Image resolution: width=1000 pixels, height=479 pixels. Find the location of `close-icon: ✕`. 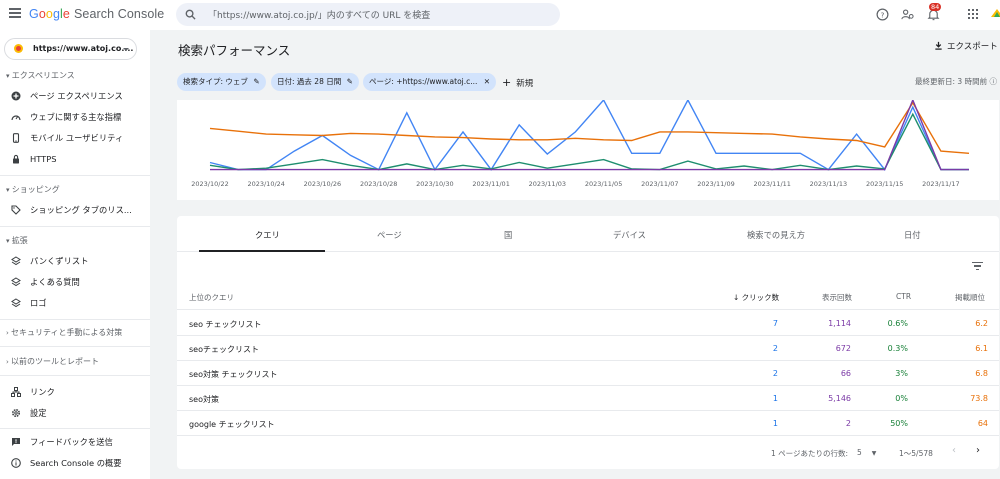

close-icon: ✕ is located at coordinates (487, 81).